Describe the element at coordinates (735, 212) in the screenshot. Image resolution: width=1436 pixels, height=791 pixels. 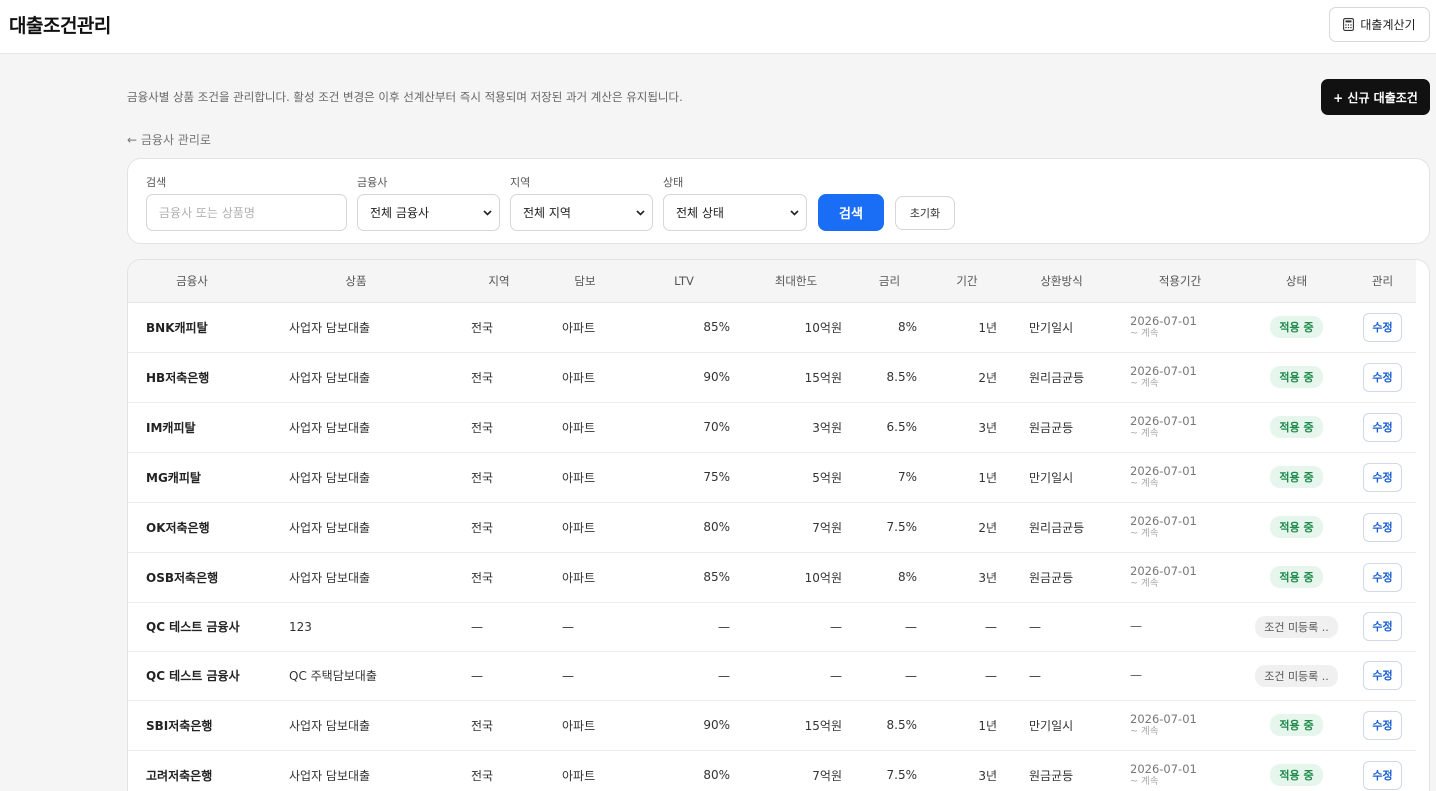
I see `status-select: 전체 상태` at that location.